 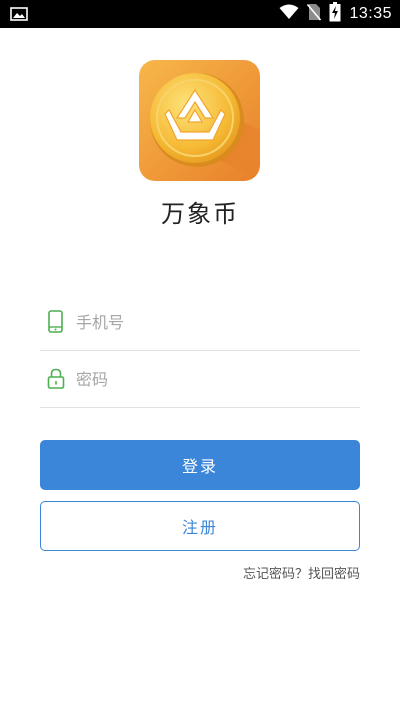 I want to click on coin-crown-logo-icon, so click(x=199, y=120).